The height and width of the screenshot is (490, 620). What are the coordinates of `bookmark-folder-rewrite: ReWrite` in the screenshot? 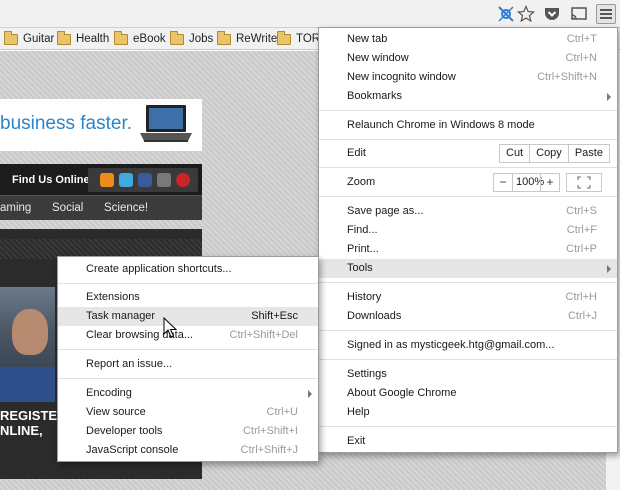 It's located at (247, 38).